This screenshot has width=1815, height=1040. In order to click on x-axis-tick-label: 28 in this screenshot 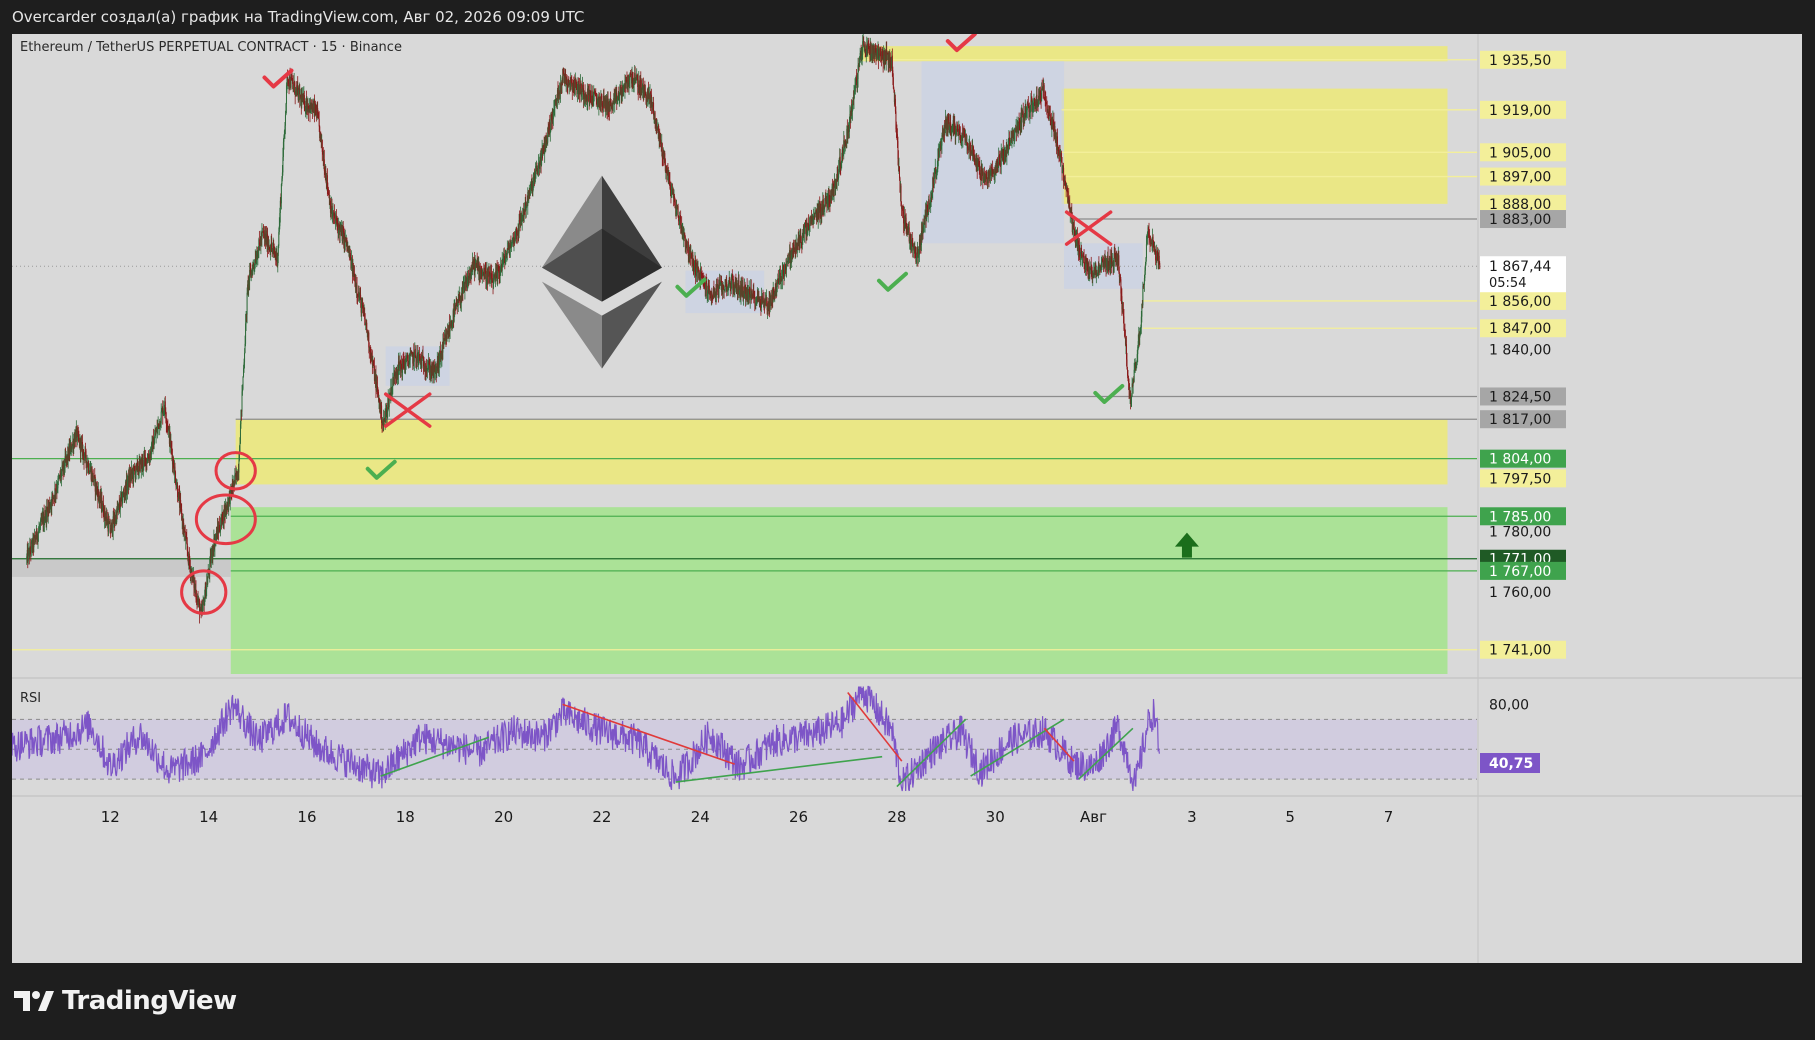, I will do `click(896, 817)`.